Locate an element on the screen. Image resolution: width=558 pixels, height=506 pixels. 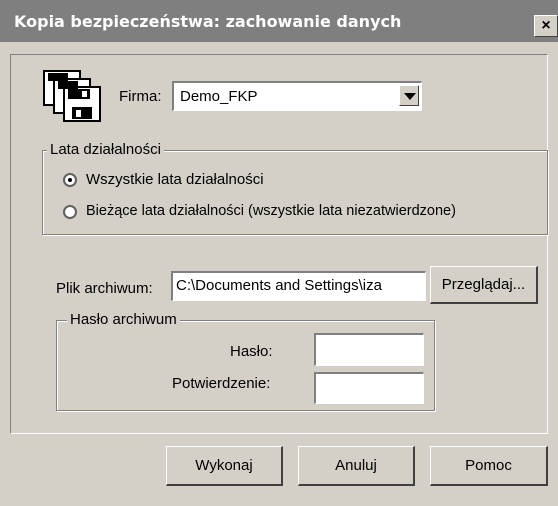
close-icon: × is located at coordinates (546, 25).